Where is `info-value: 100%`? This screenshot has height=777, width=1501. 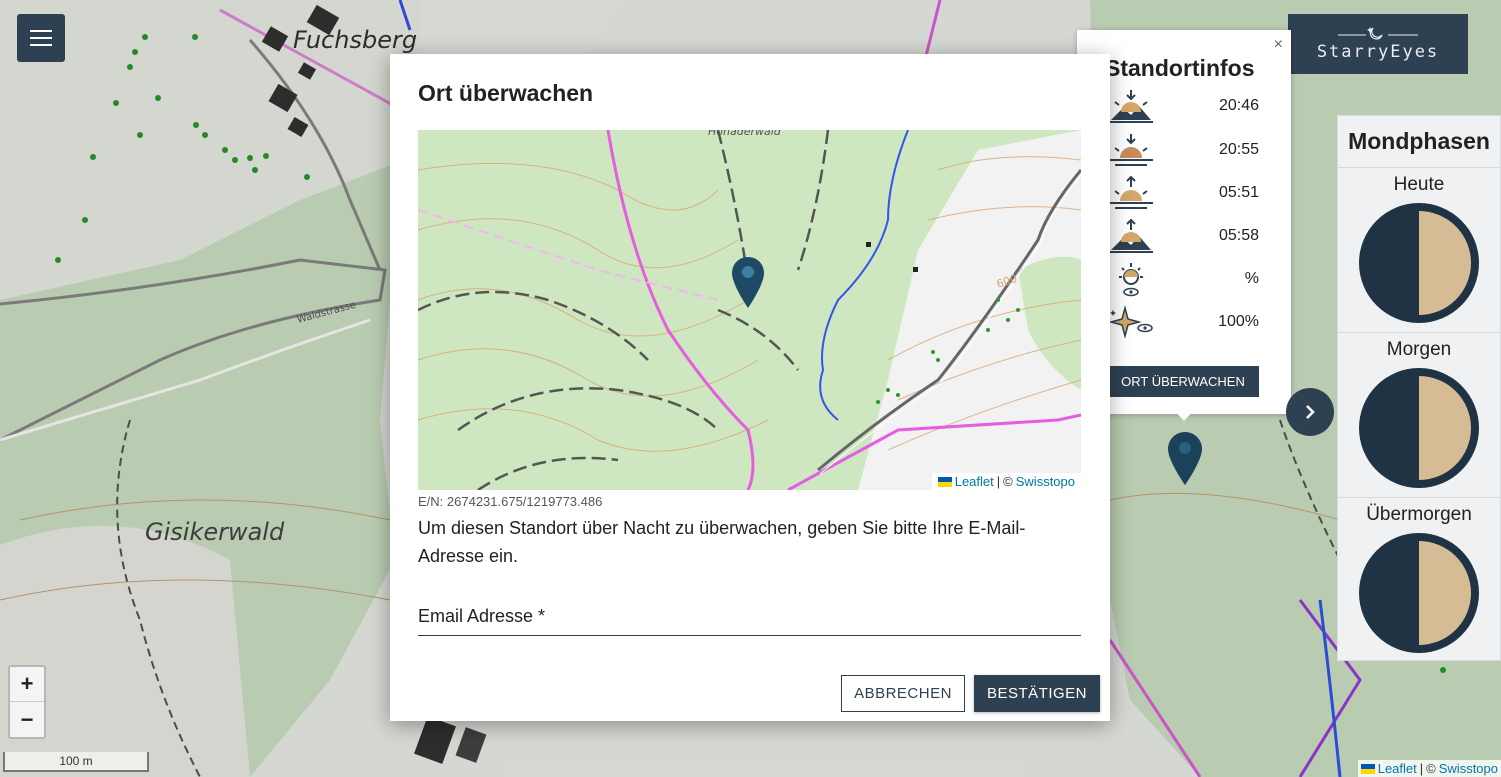
info-value: 100% is located at coordinates (1238, 321).